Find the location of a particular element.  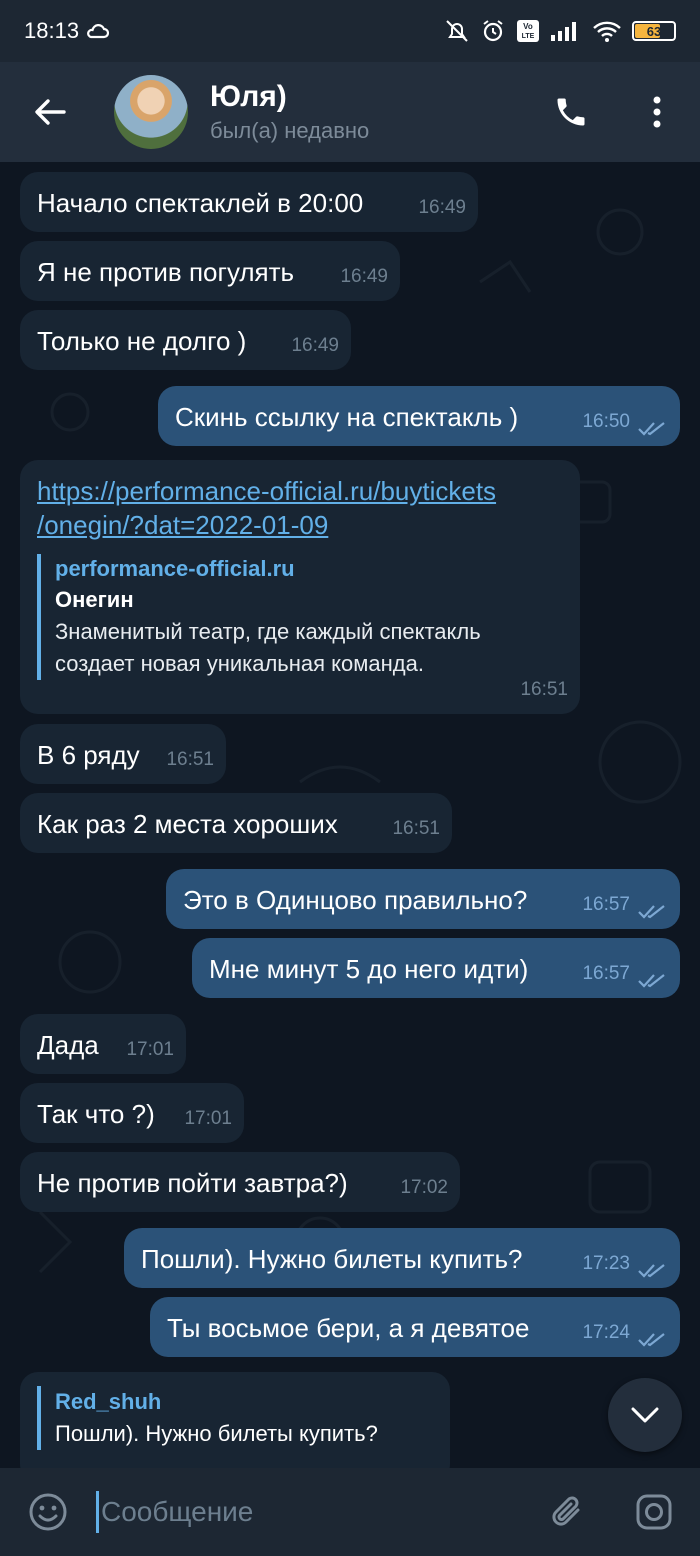

chat-title: Юля) is located at coordinates (248, 96).